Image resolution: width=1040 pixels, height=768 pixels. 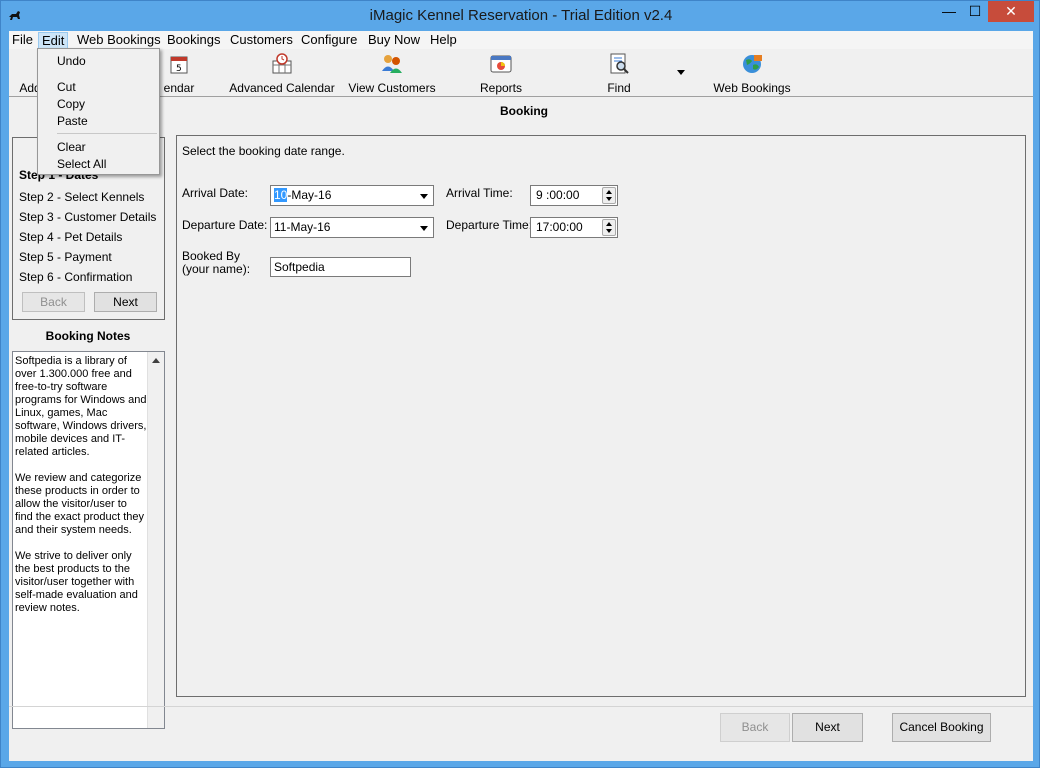 I want to click on arrival-time-label: Arrival Time:, so click(x=479, y=193).